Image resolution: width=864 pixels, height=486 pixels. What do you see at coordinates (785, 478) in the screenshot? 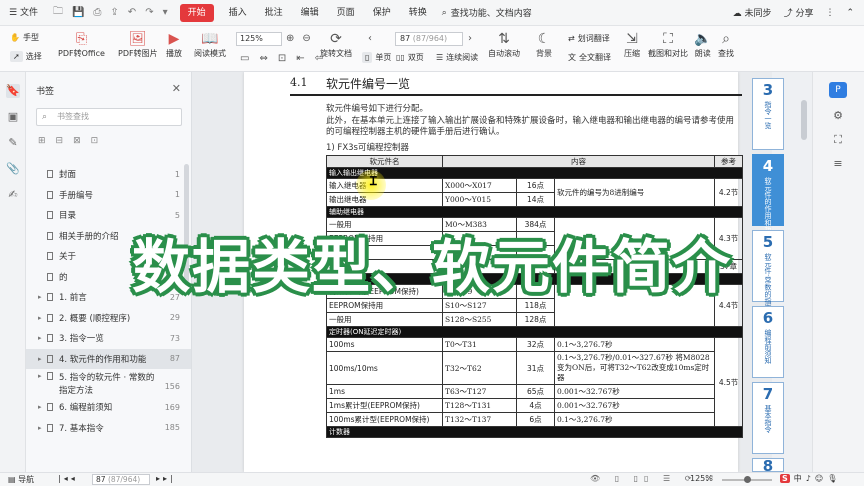
I see `sogou-icon: S` at bounding box center [785, 478].